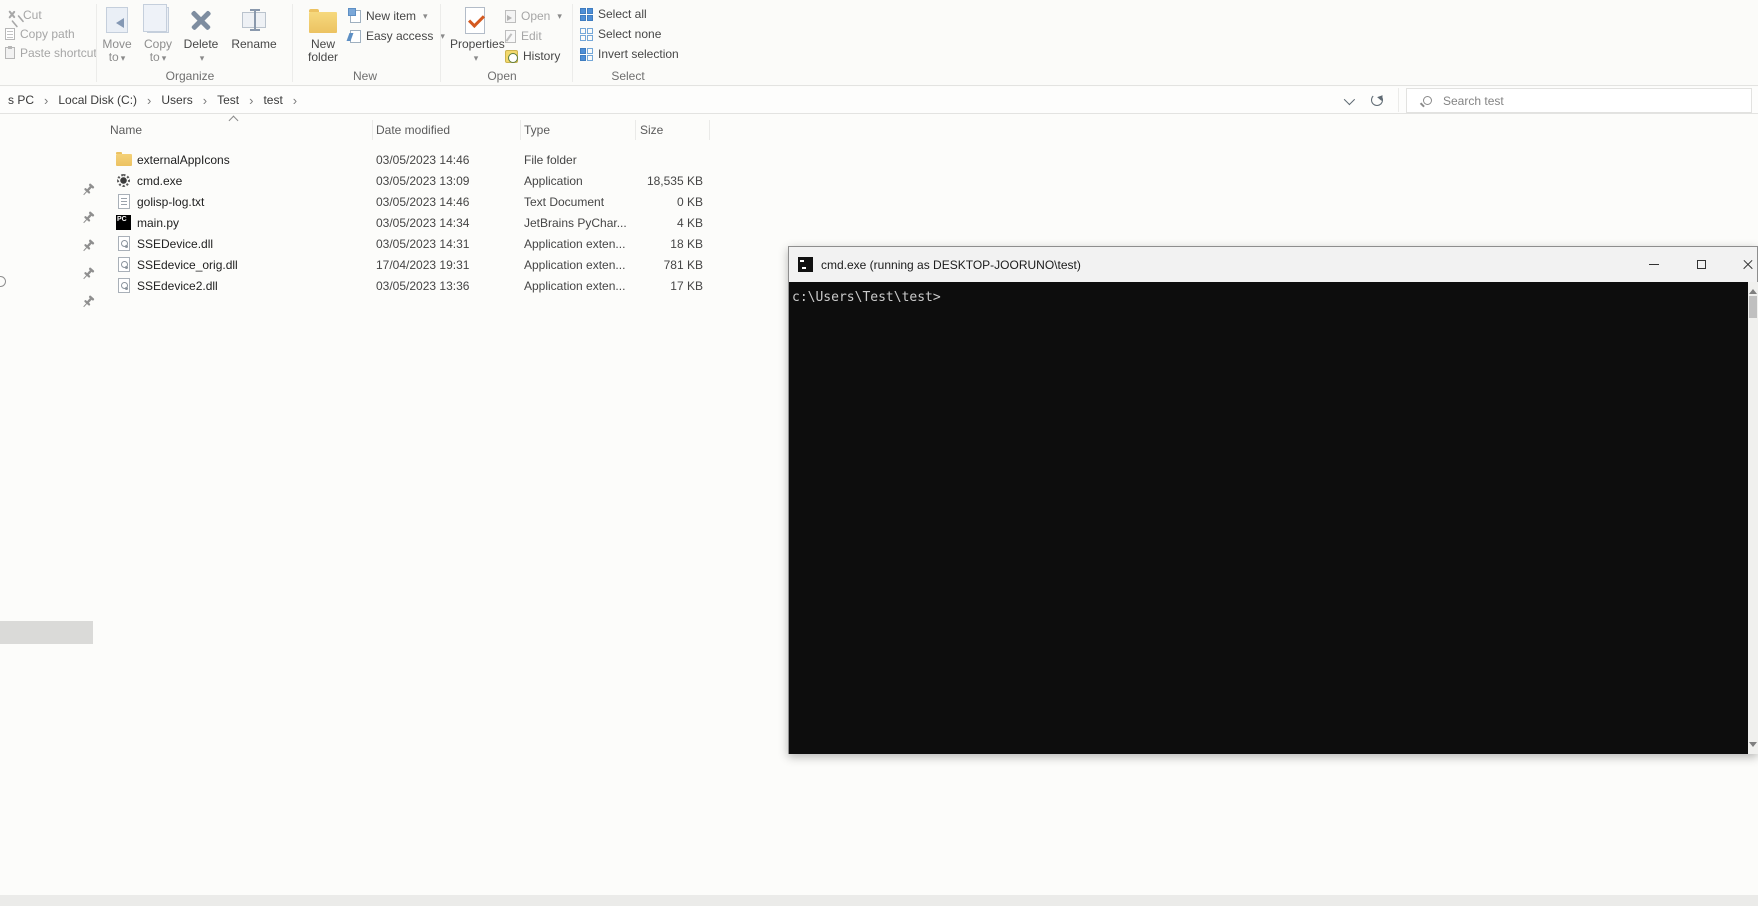  I want to click on move-to-icon, so click(117, 20).